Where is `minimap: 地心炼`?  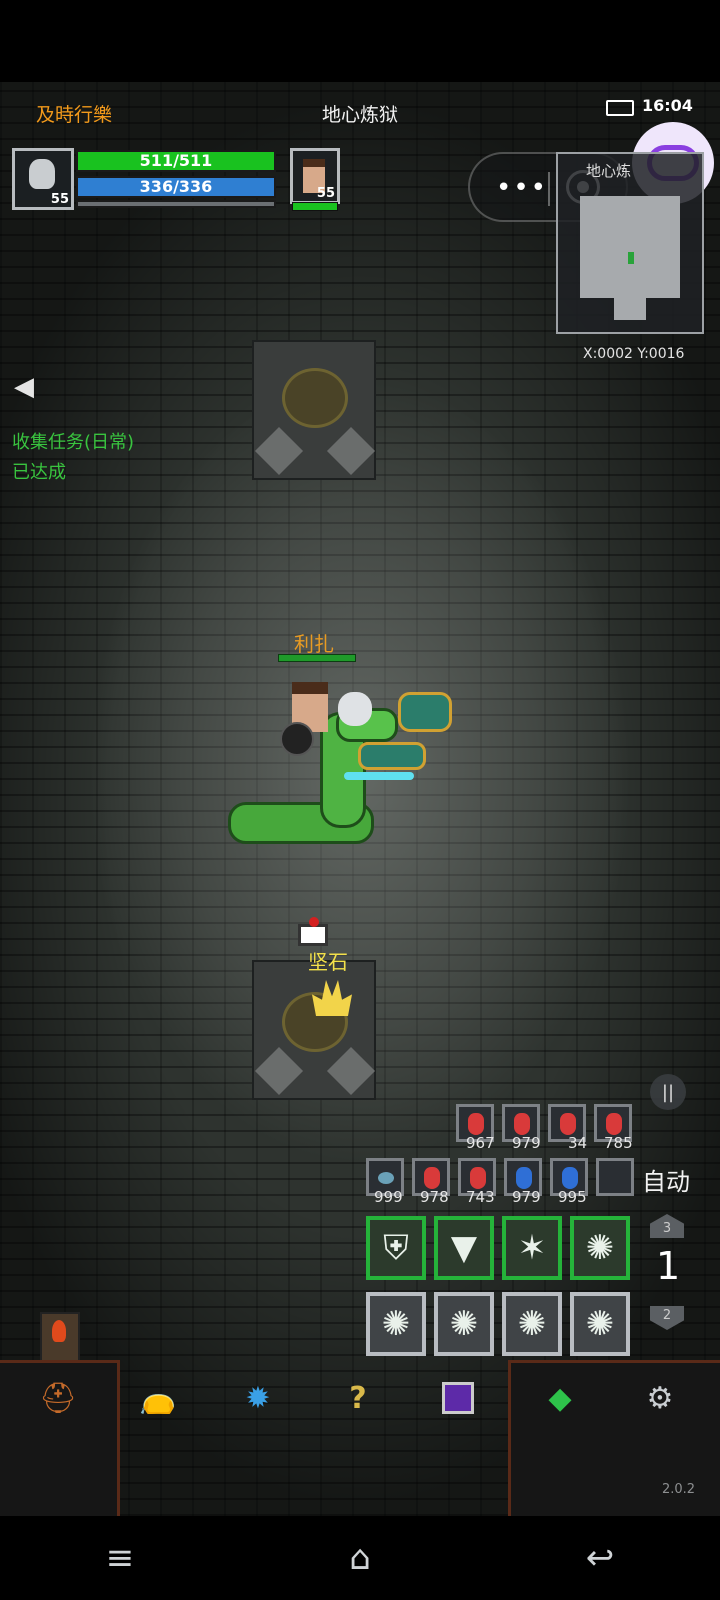 minimap: 地心炼 is located at coordinates (630, 243).